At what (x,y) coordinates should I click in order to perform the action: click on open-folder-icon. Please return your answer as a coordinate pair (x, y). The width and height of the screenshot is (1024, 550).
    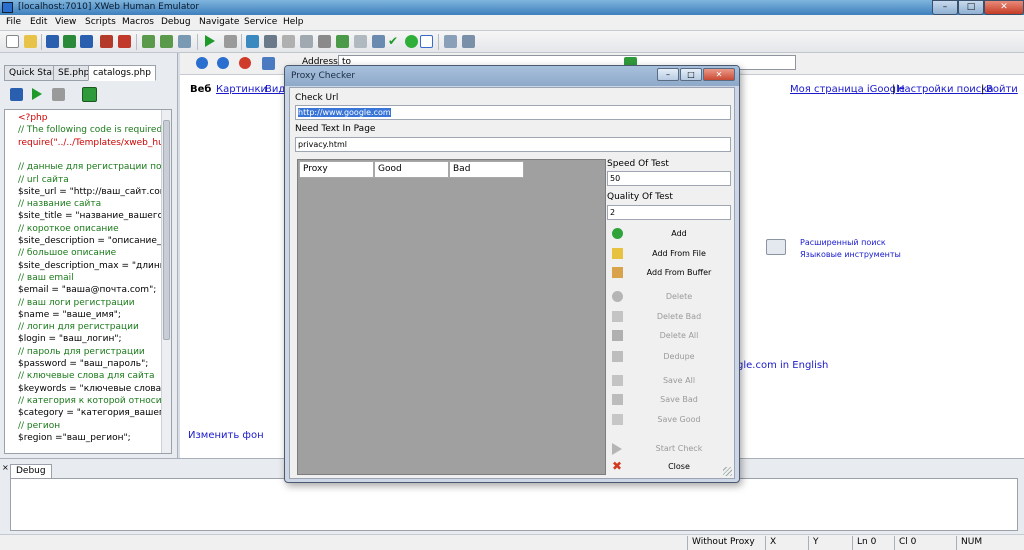
    Looking at the image, I should click on (30, 41).